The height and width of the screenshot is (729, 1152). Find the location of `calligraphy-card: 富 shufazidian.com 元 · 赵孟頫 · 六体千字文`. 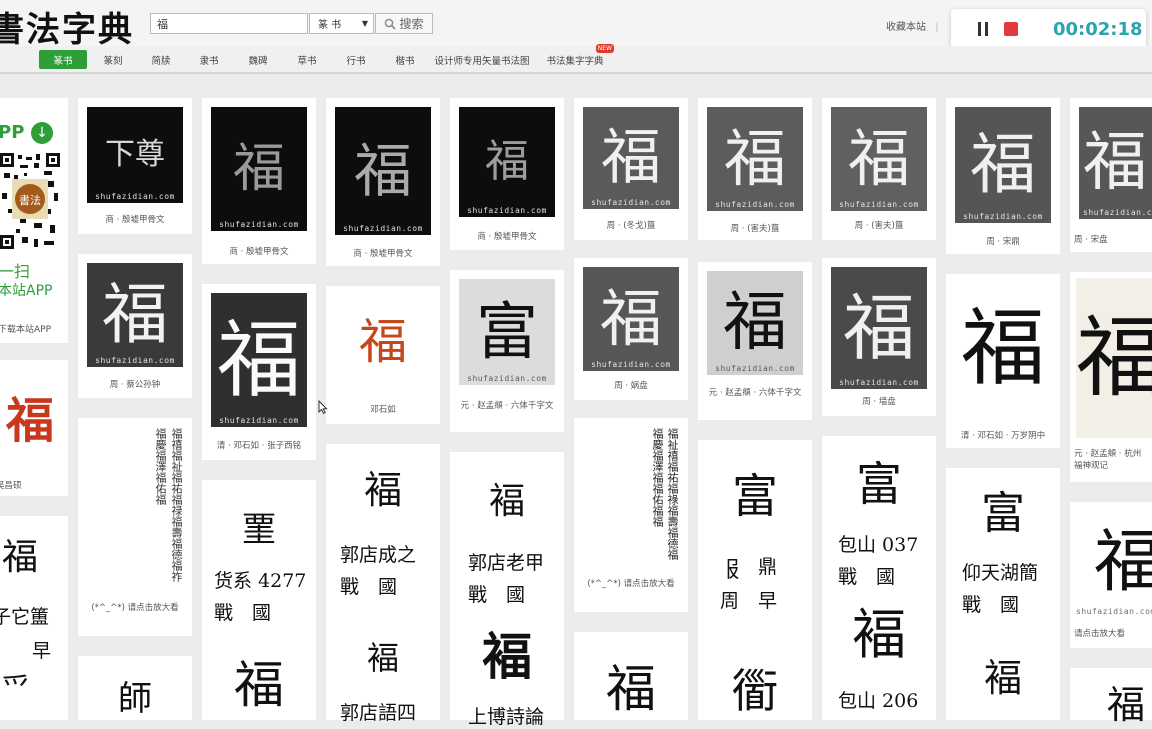

calligraphy-card: 富 shufazidian.com 元 · 赵孟頫 · 六体千字文 is located at coordinates (507, 351).